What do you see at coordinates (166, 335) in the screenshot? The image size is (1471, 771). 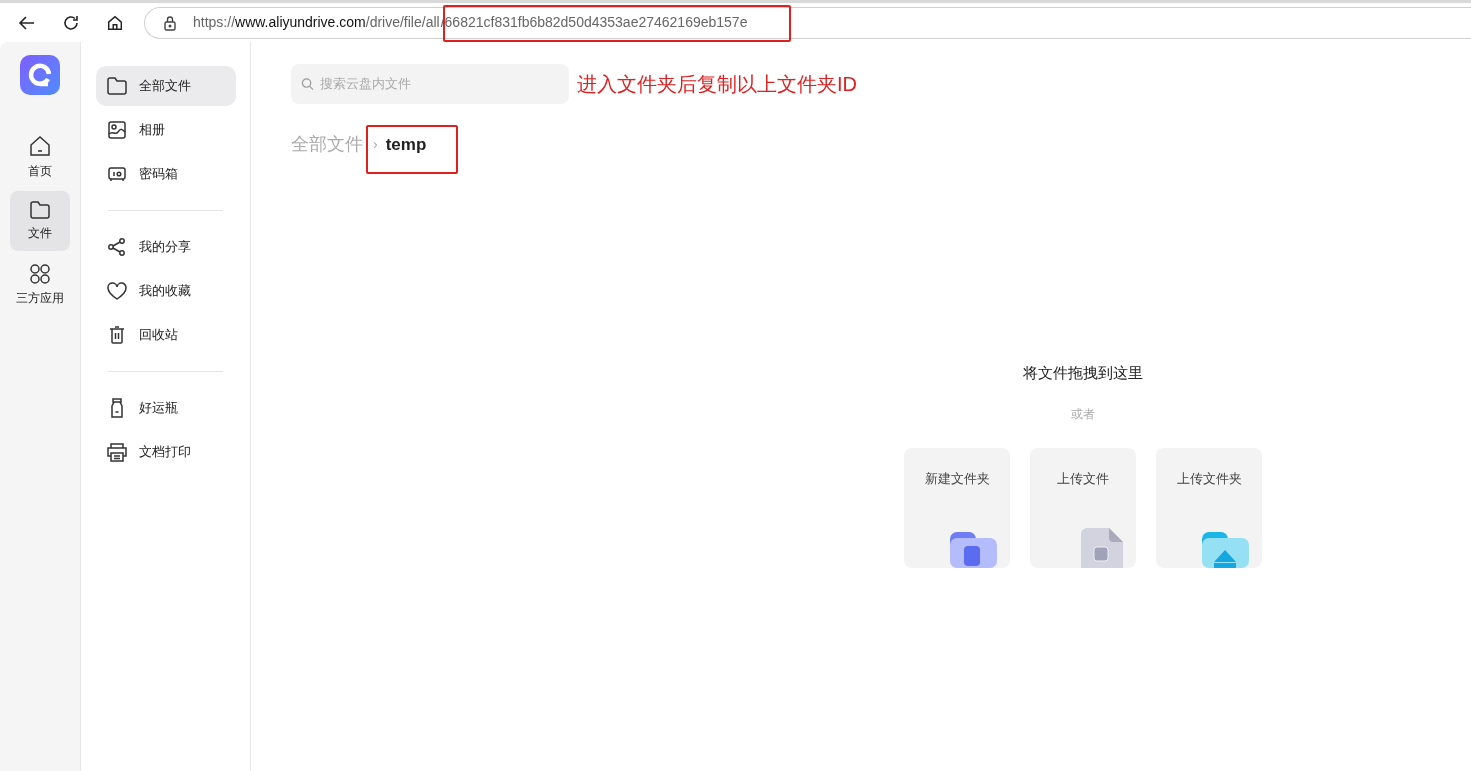 I see `nav-item: 回收站` at bounding box center [166, 335].